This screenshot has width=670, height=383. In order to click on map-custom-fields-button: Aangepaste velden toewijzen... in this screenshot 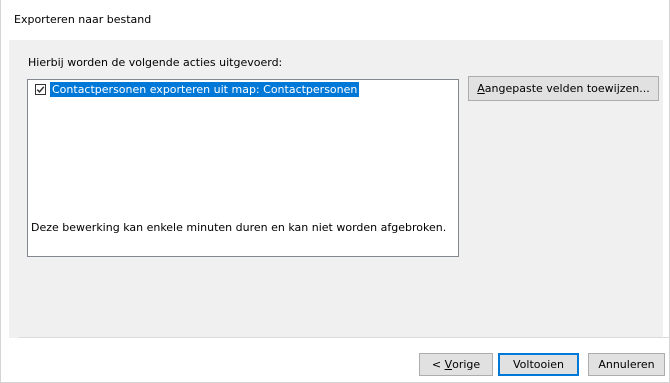, I will do `click(563, 88)`.